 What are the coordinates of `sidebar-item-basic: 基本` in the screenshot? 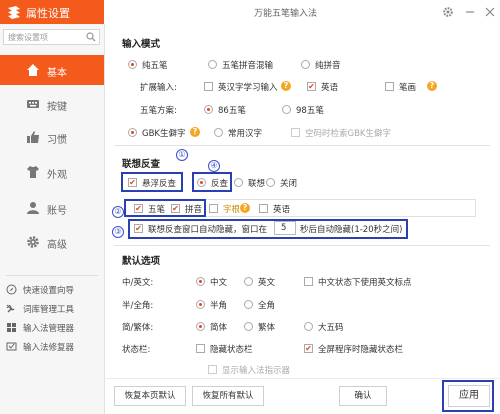 It's located at (52, 70).